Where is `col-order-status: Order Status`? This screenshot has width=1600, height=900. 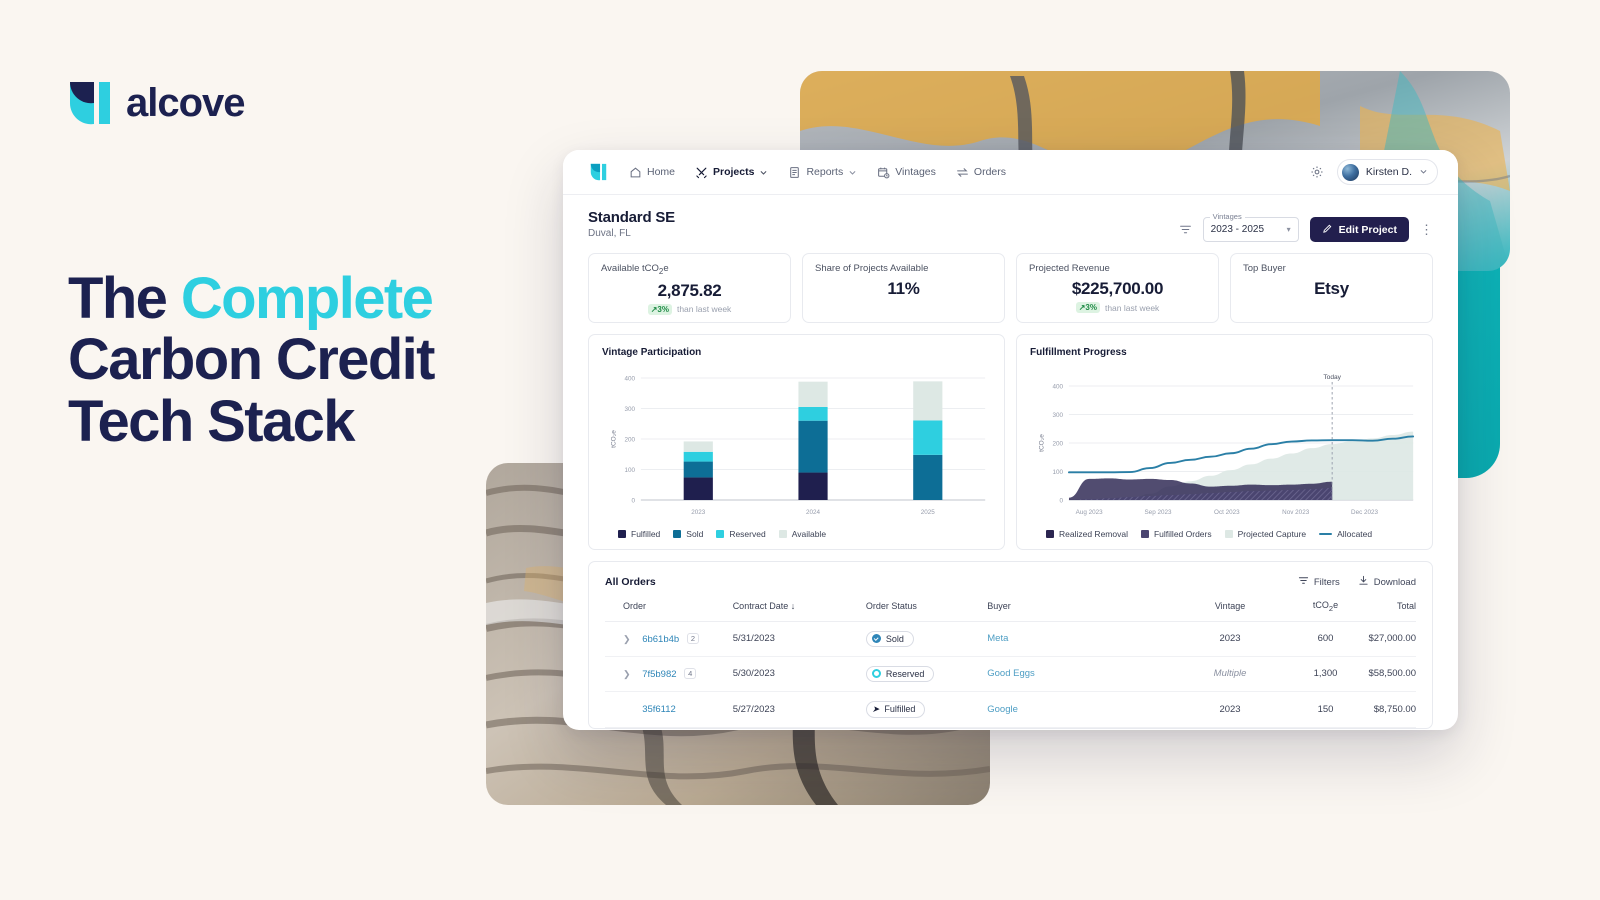
col-order-status: Order Status is located at coordinates (926, 611).